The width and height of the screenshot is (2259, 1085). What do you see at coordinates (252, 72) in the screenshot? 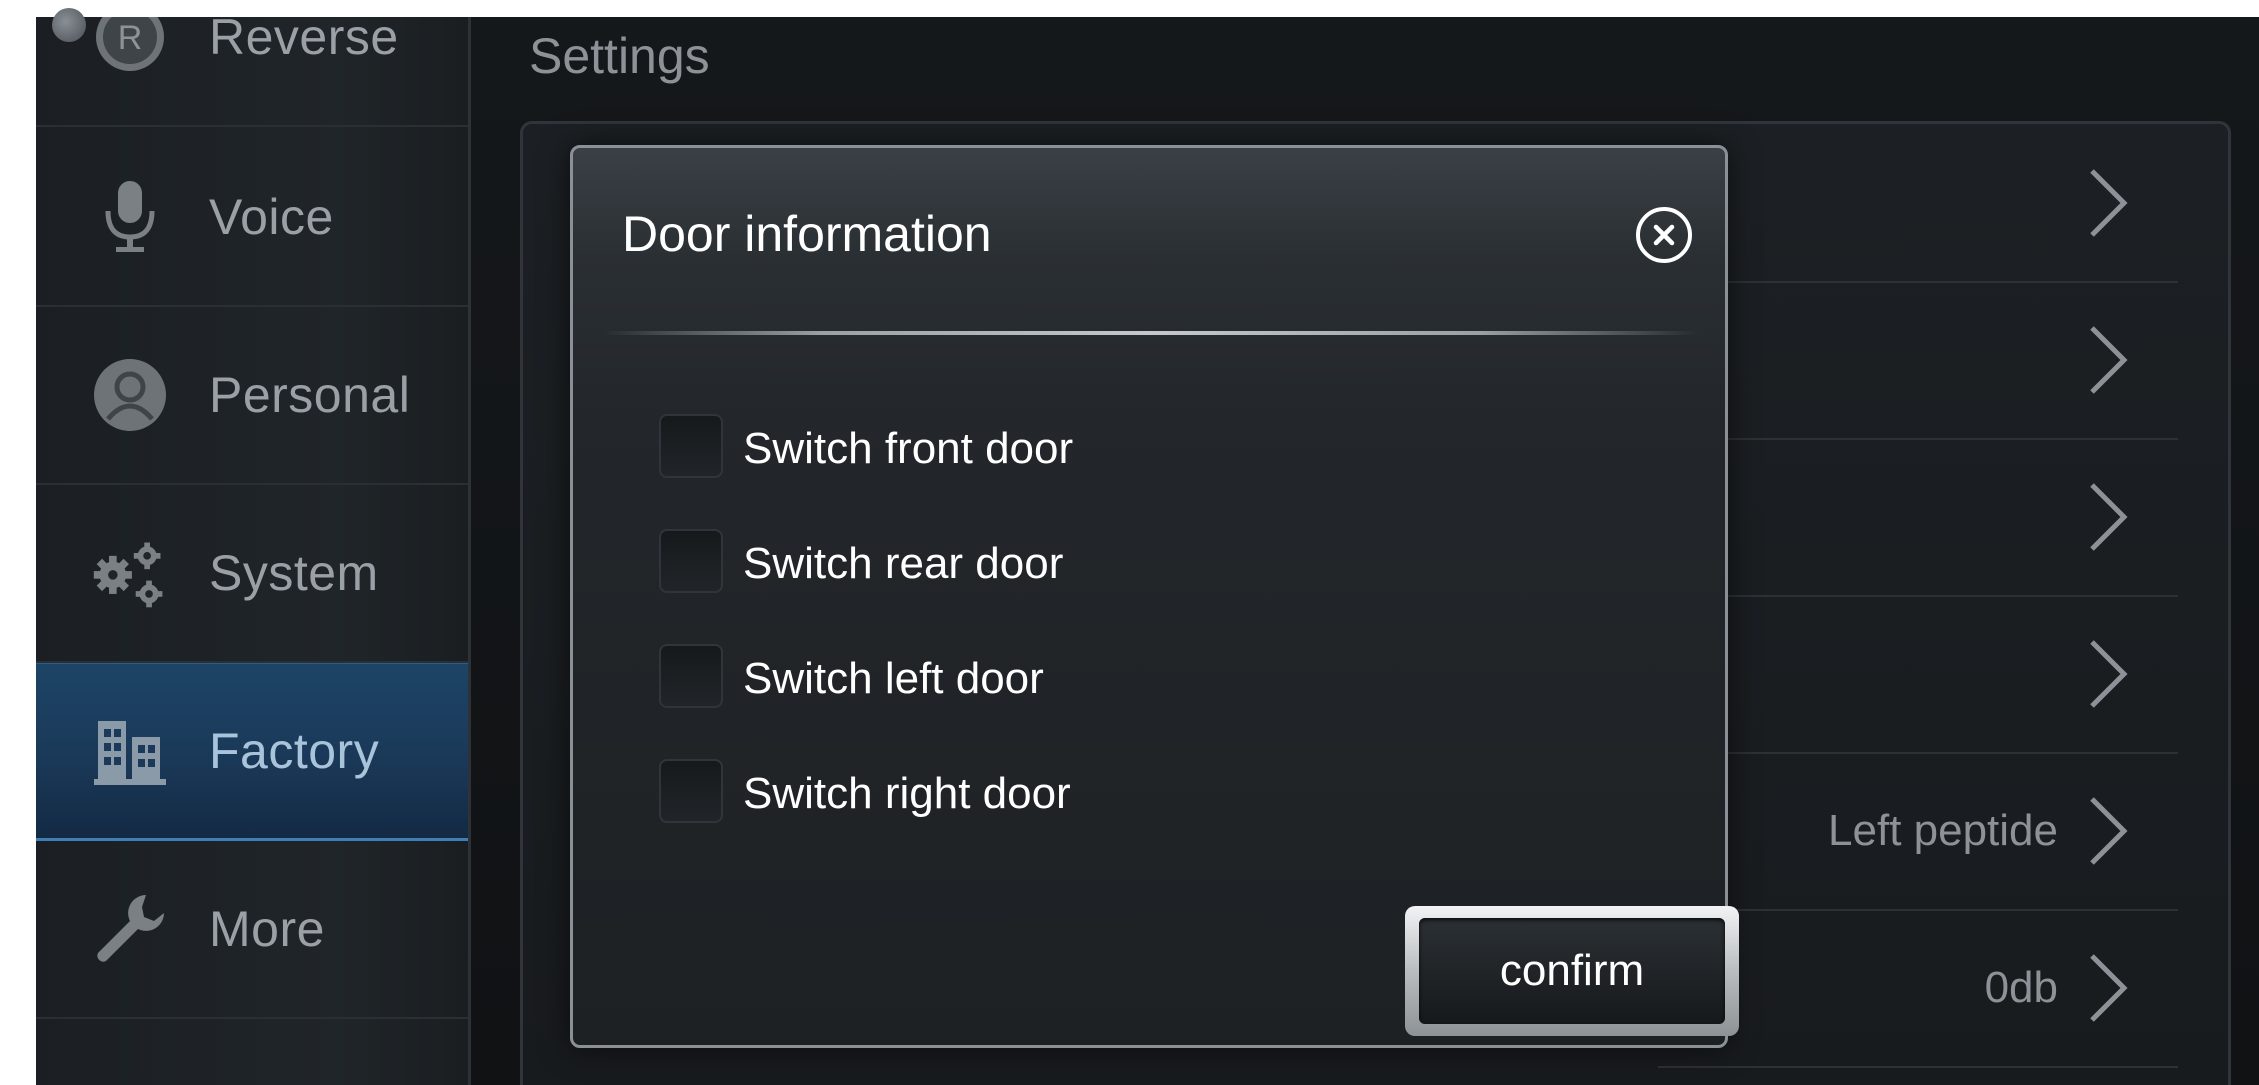
I see `sidebar-item-reverse: R Reverse` at bounding box center [252, 72].